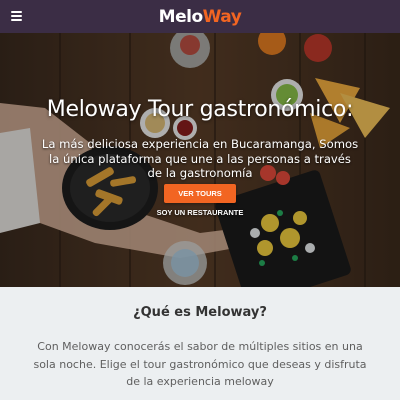 Image resolution: width=400 pixels, height=400 pixels. What do you see at coordinates (200, 109) in the screenshot?
I see `hero-title: Meloway Tour gastronómico:` at bounding box center [200, 109].